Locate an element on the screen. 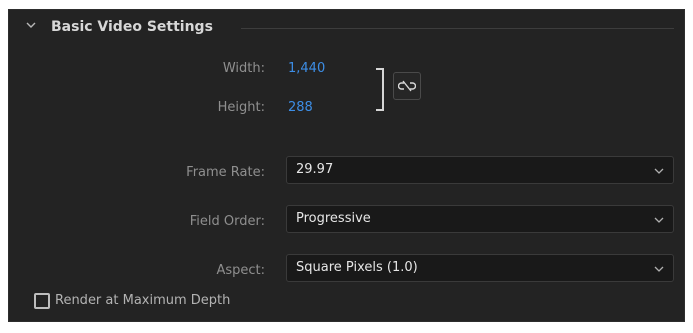  height-value: 288 is located at coordinates (300, 107).